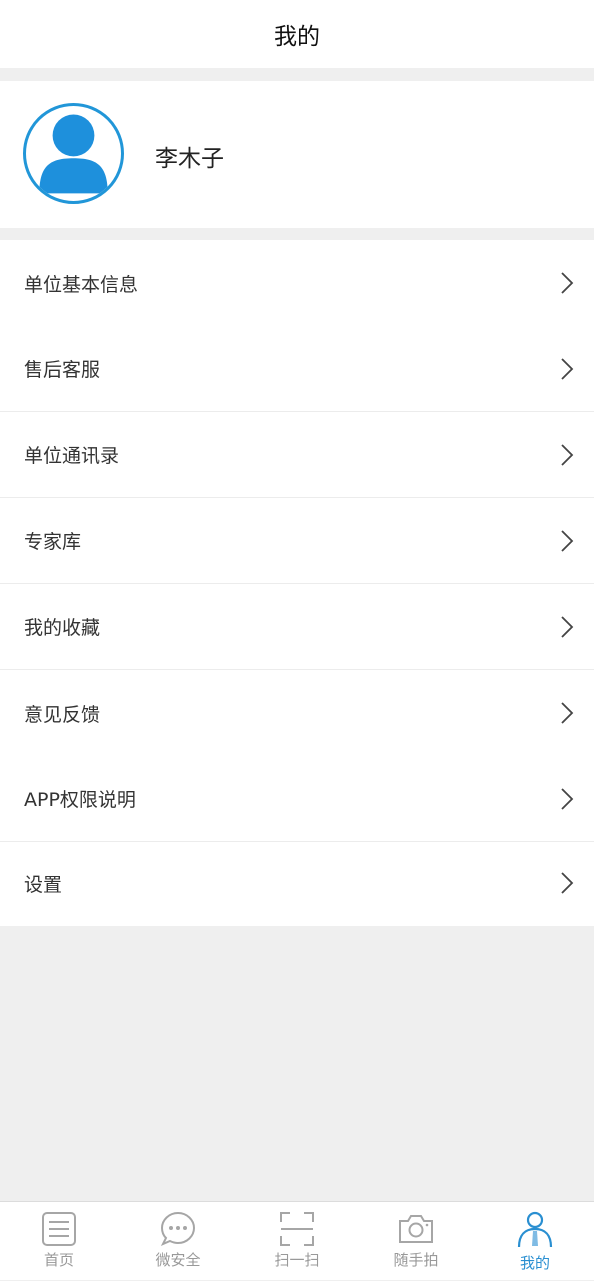 This screenshot has height=1281, width=594. I want to click on menu-item-label: 专家库, so click(53, 542).